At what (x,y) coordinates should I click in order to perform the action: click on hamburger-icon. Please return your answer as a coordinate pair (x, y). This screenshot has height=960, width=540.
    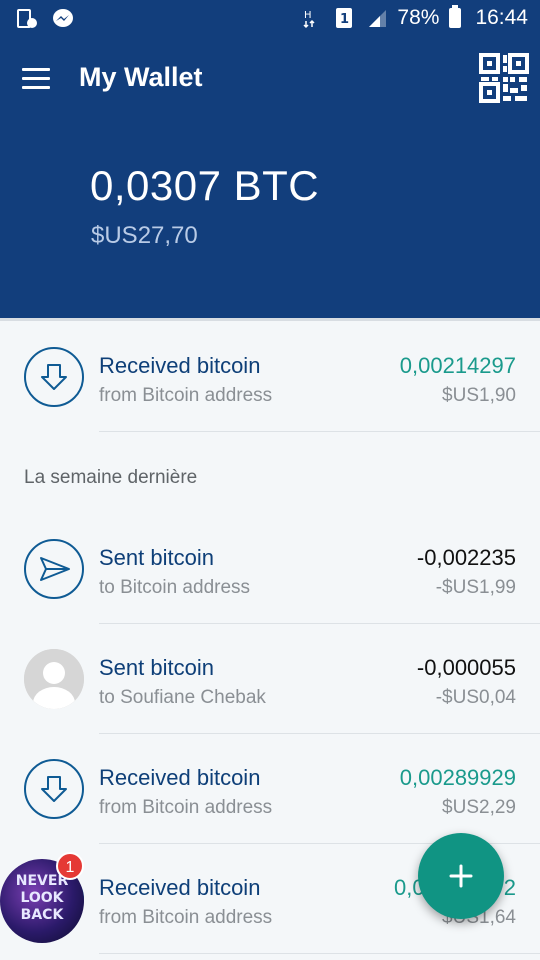
    Looking at the image, I should click on (36, 78).